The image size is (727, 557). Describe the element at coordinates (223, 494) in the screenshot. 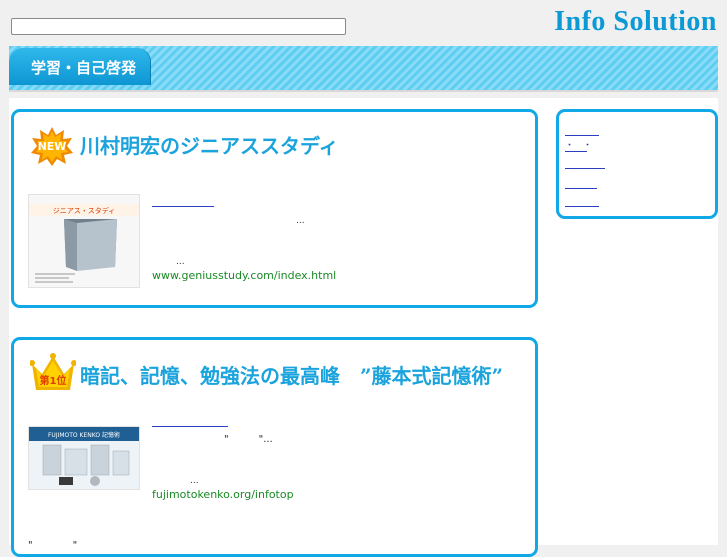

I see `ad-url: fujimotokenko.org/infotop` at that location.